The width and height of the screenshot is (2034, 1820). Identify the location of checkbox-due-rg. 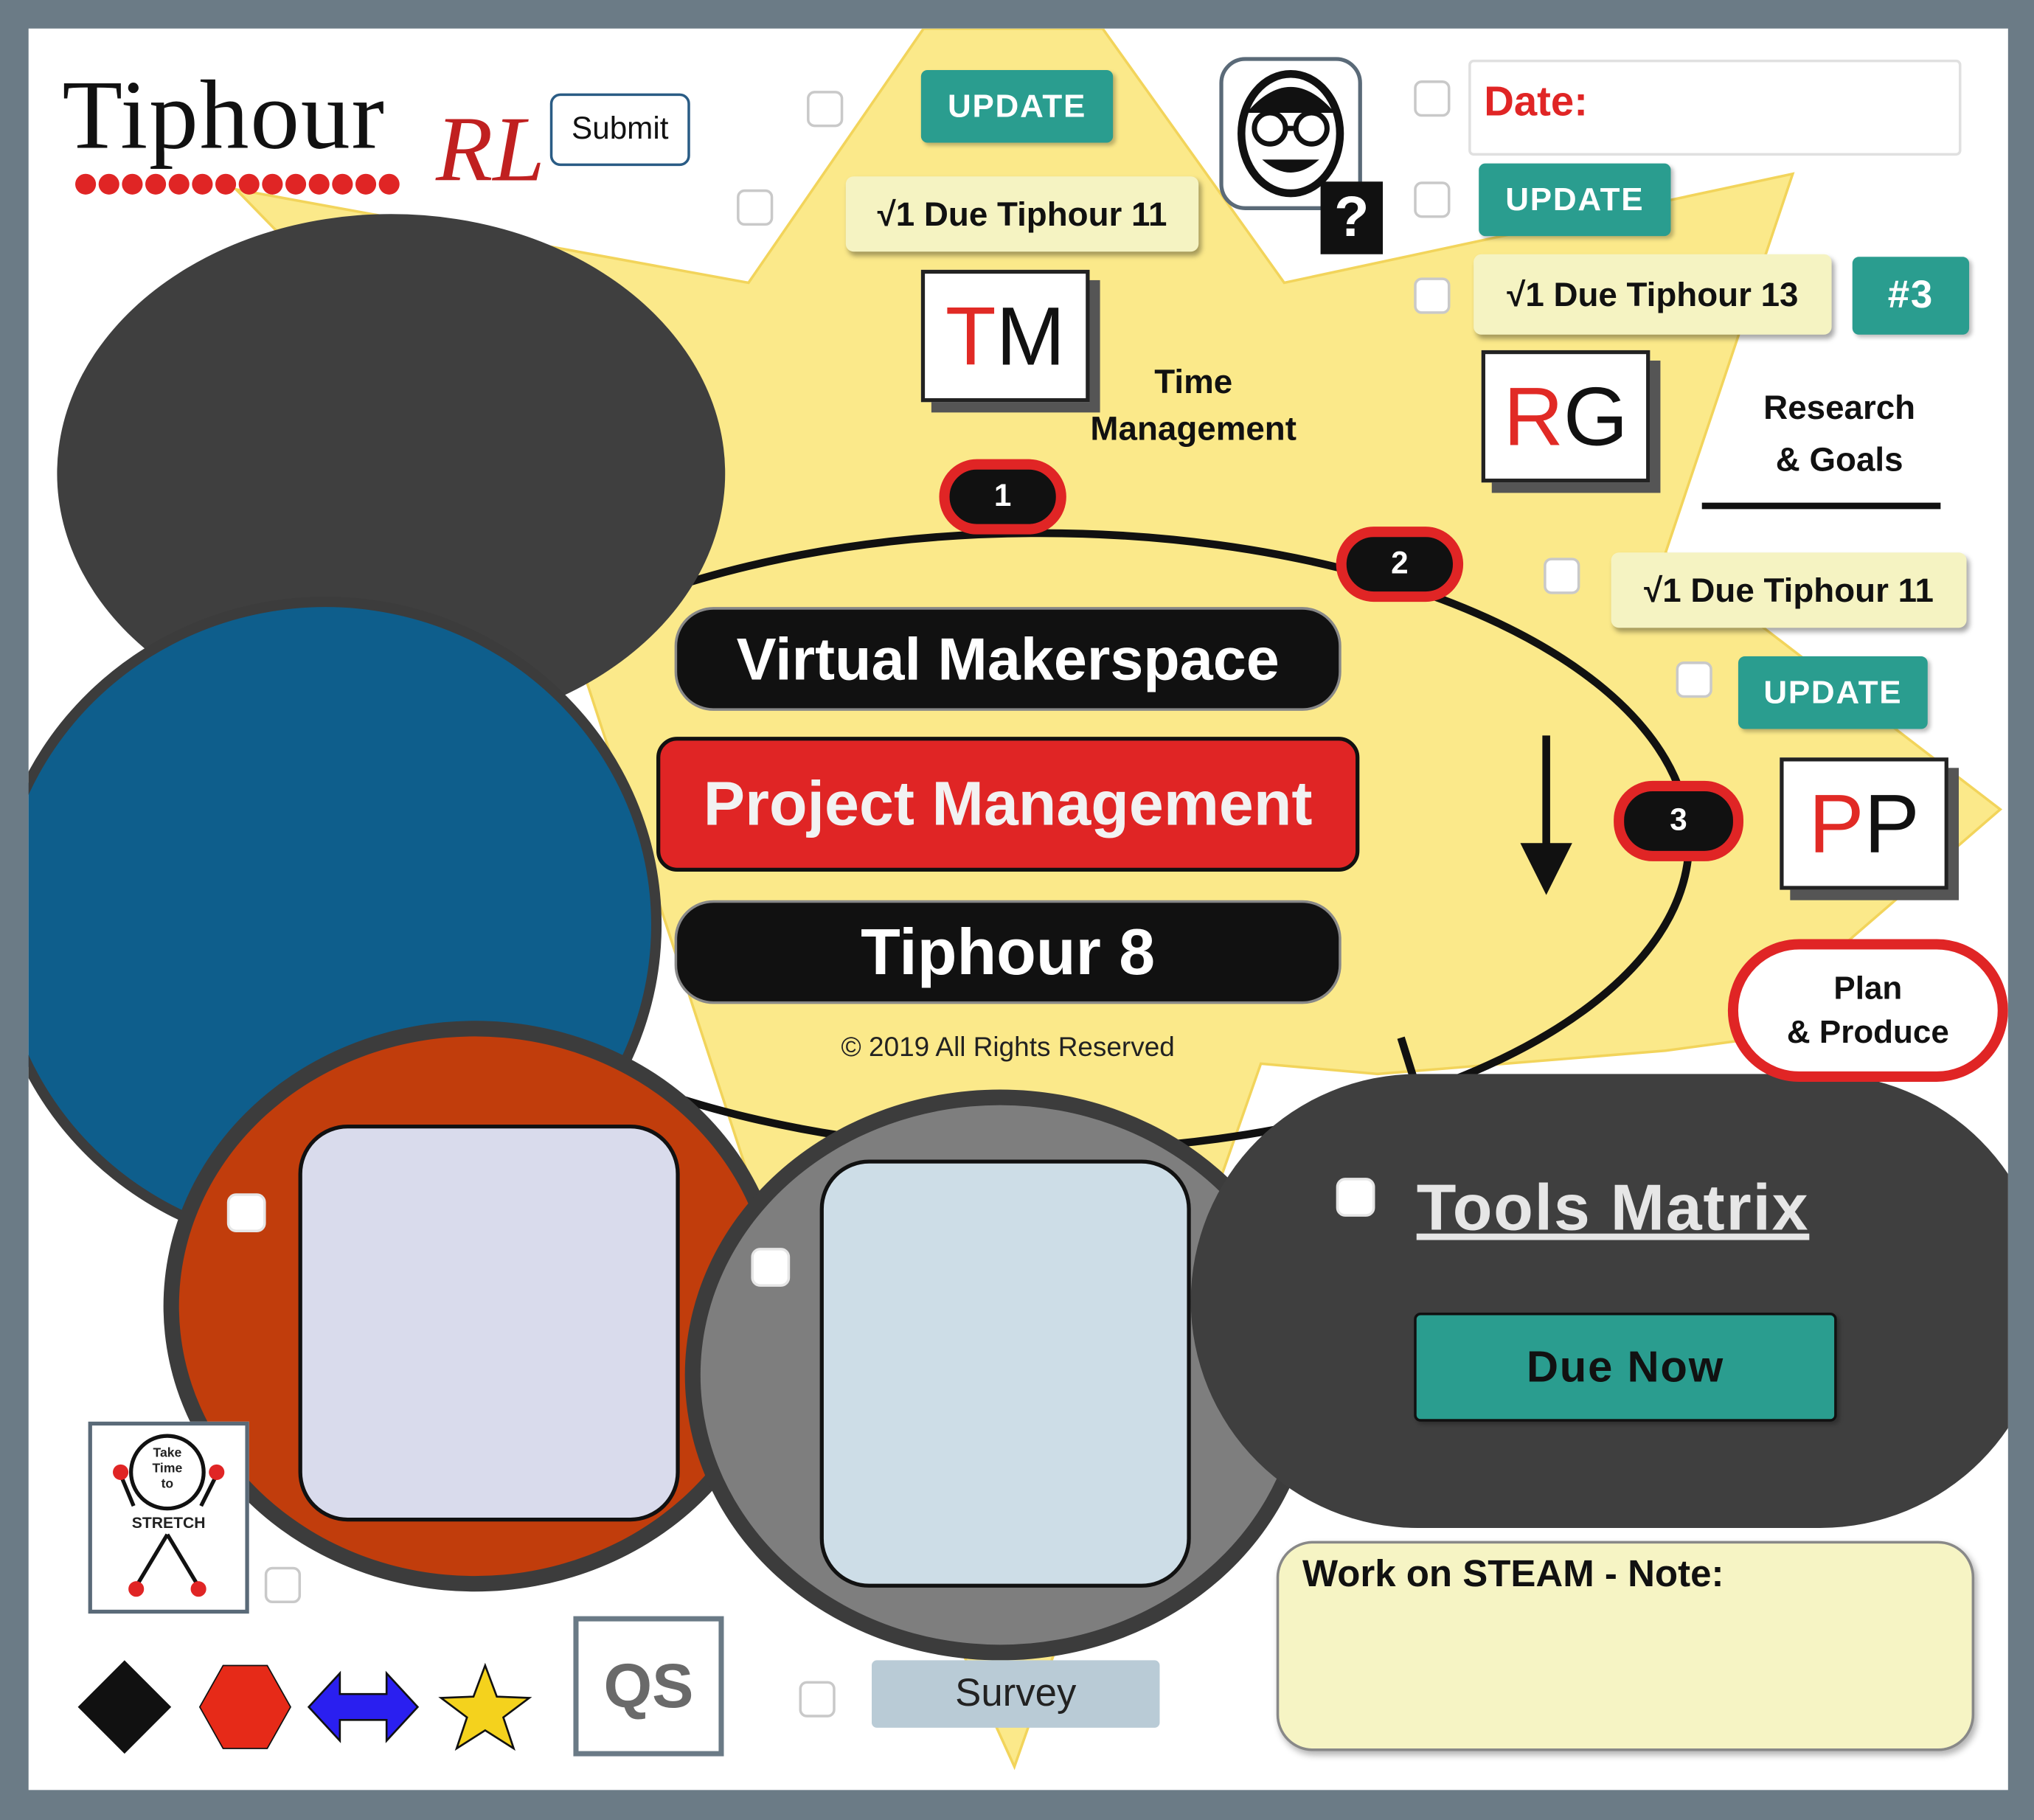
(1432, 295).